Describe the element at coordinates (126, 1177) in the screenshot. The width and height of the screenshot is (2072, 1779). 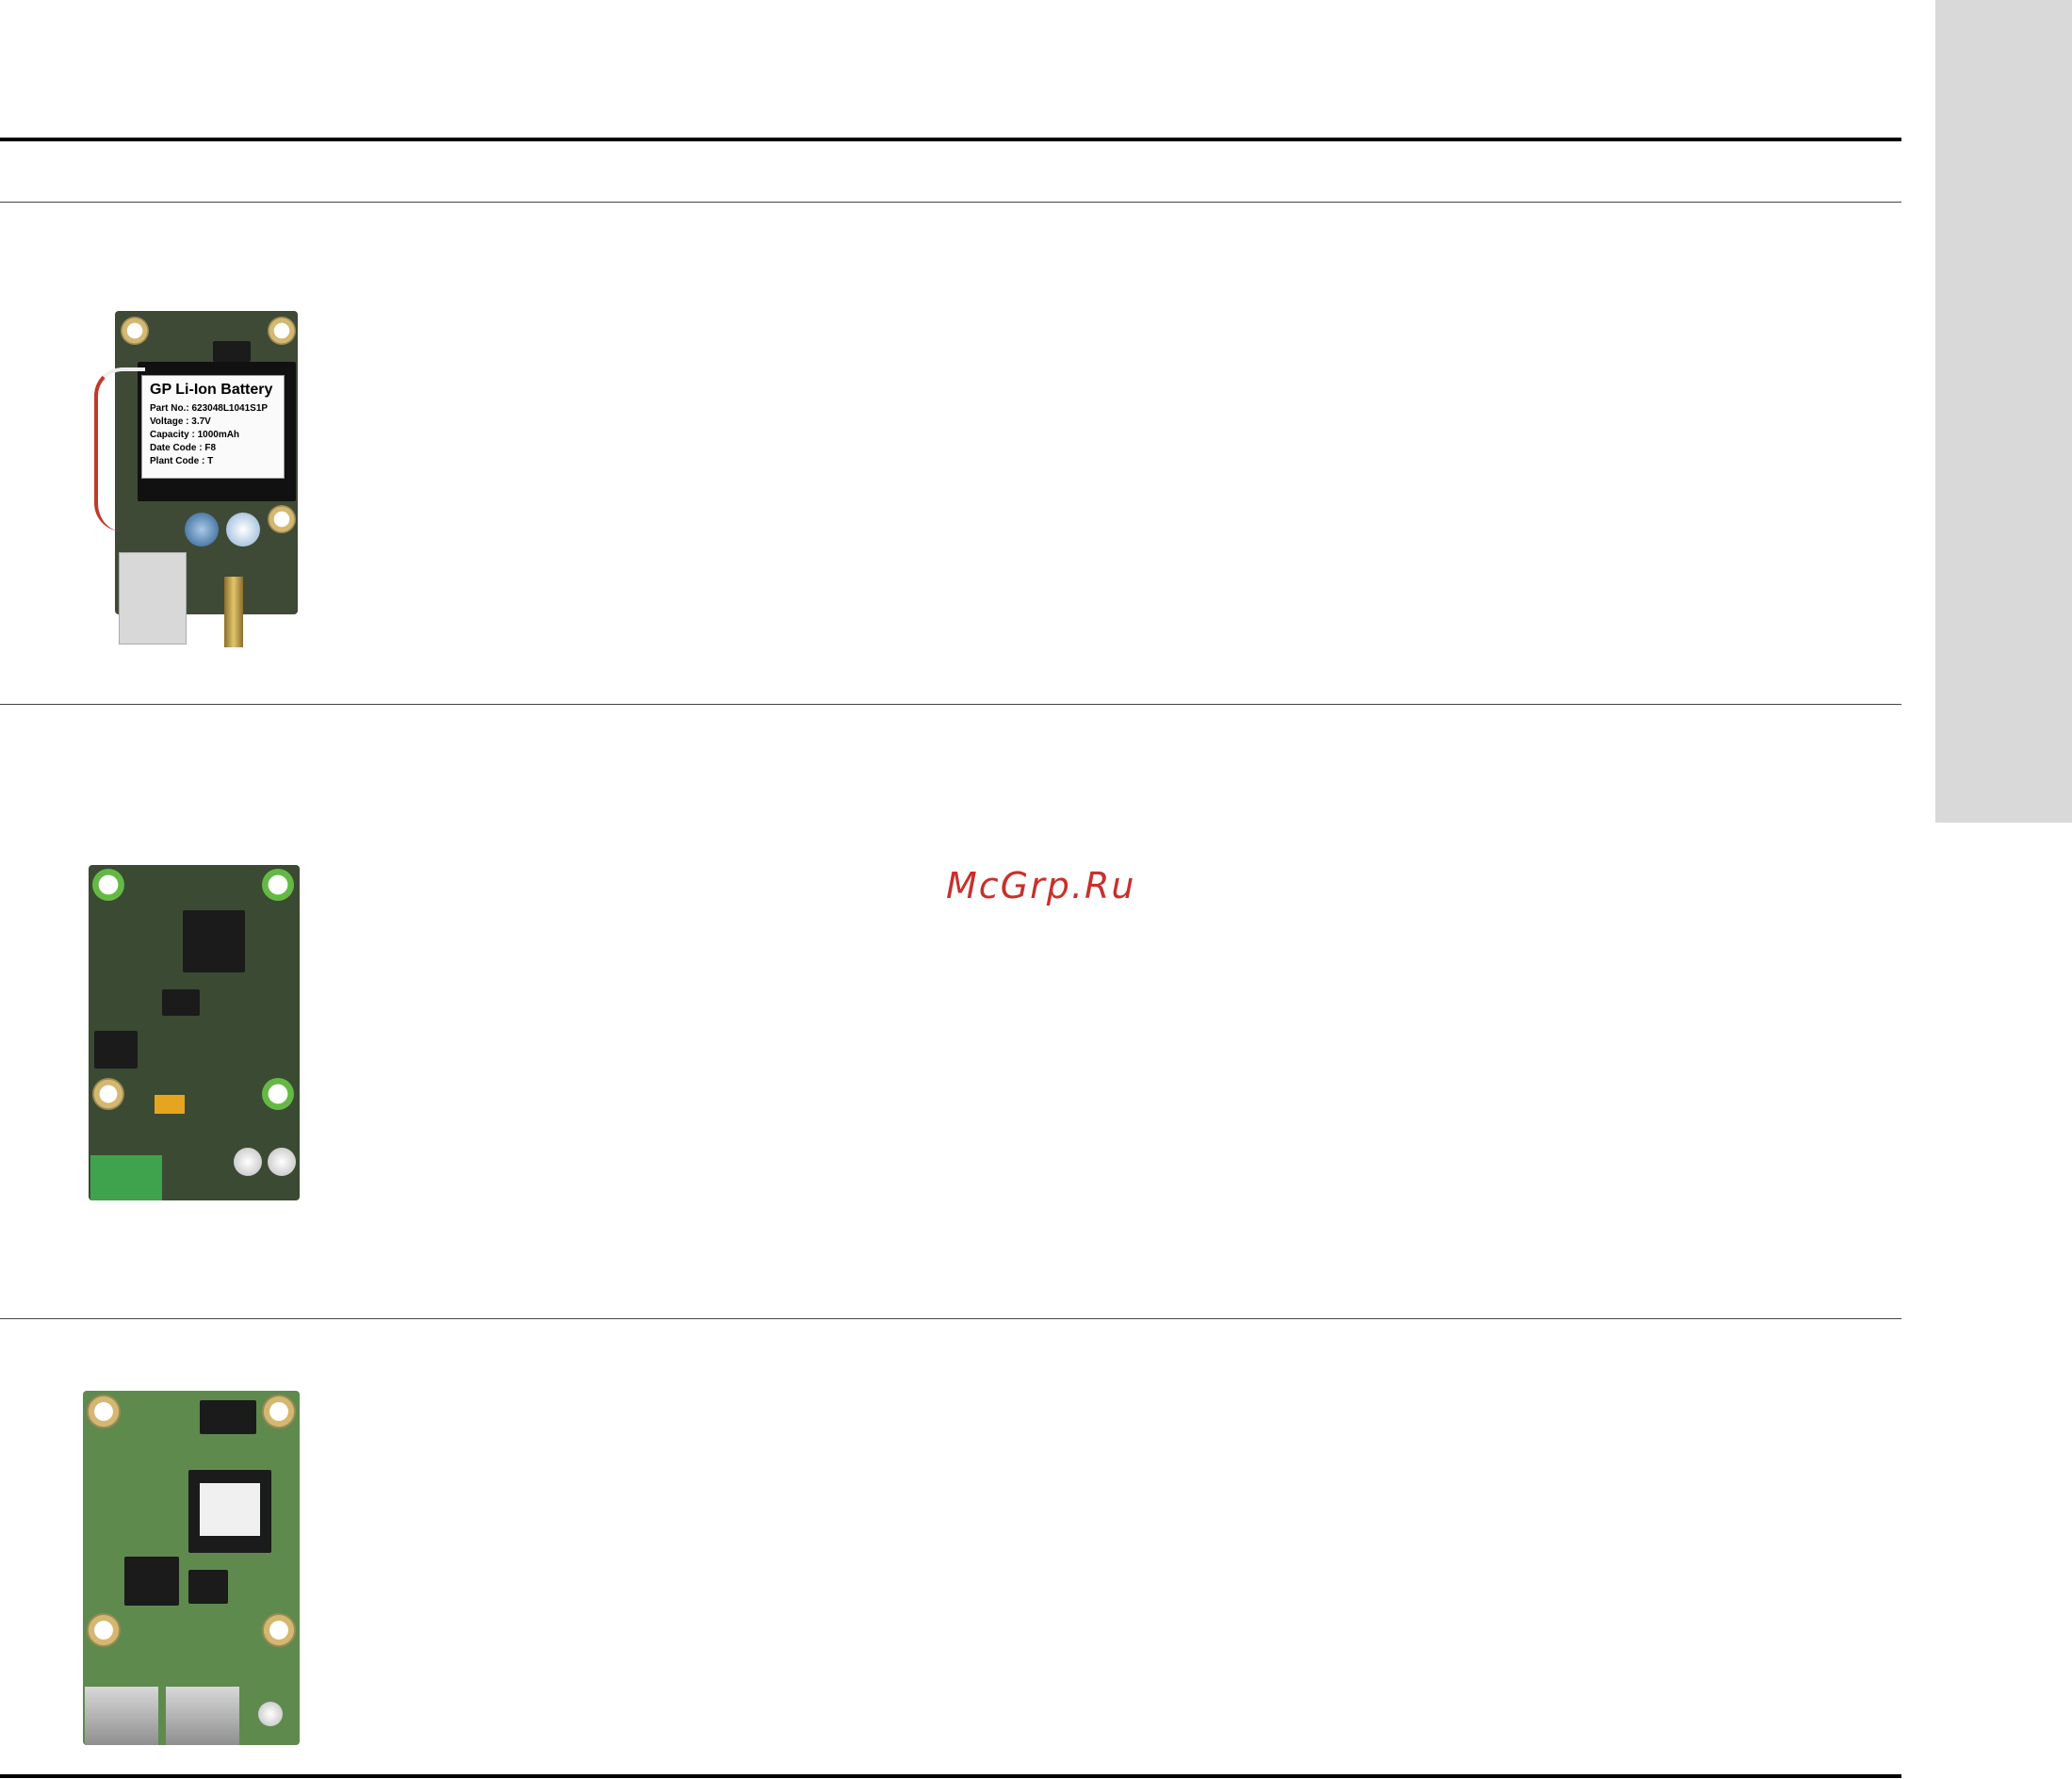
I see `terminal-block` at that location.